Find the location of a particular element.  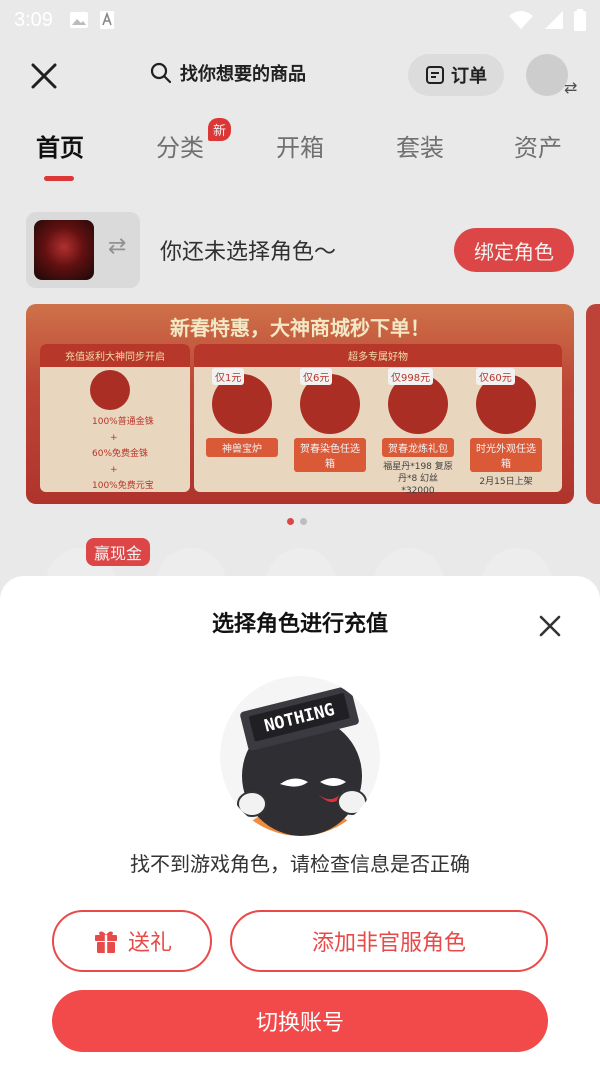

image-icon is located at coordinates (78, 20).